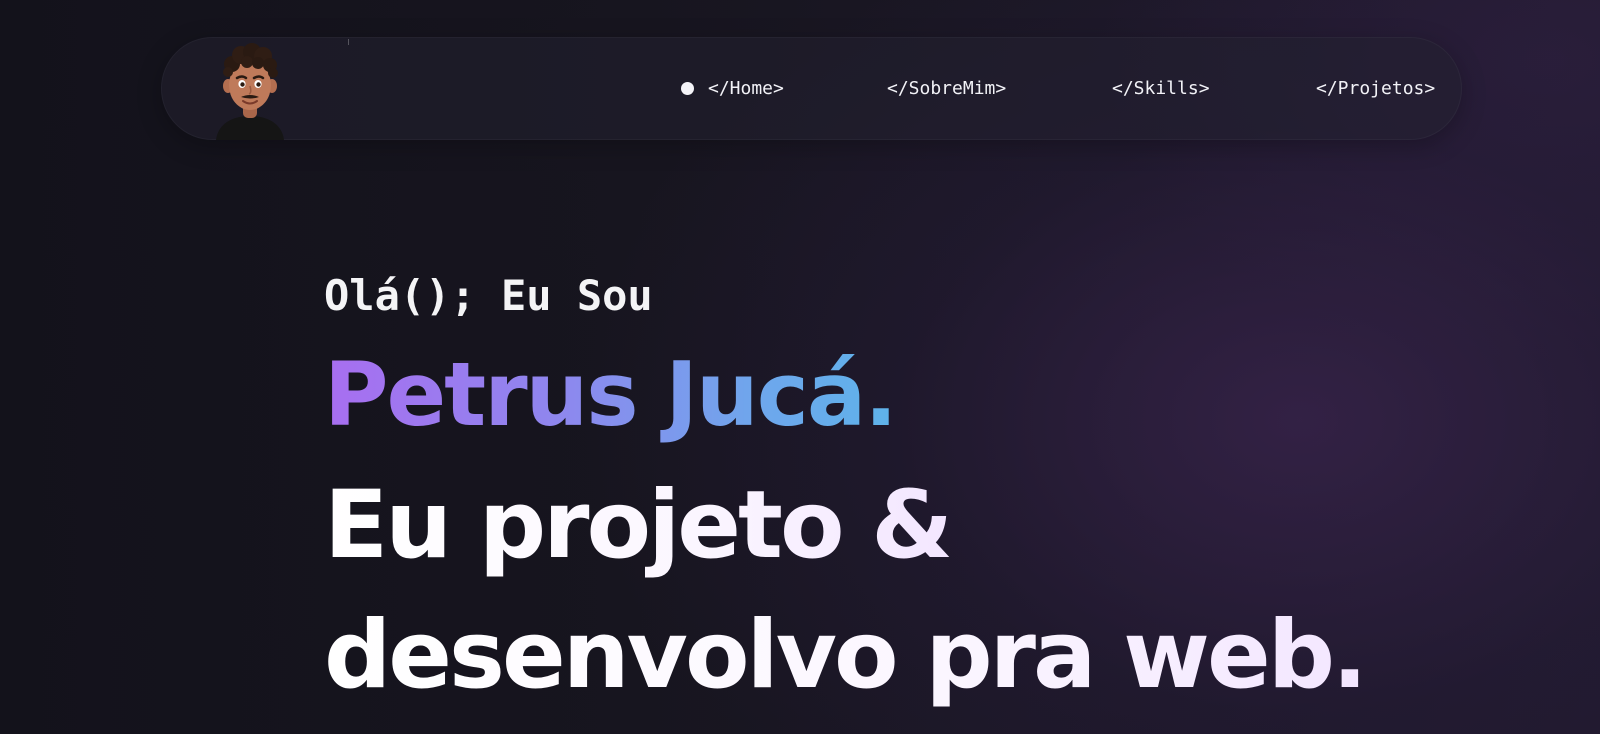 This screenshot has height=734, width=1600. What do you see at coordinates (1375, 89) in the screenshot?
I see `nav-link-projetos: </Projetos>` at bounding box center [1375, 89].